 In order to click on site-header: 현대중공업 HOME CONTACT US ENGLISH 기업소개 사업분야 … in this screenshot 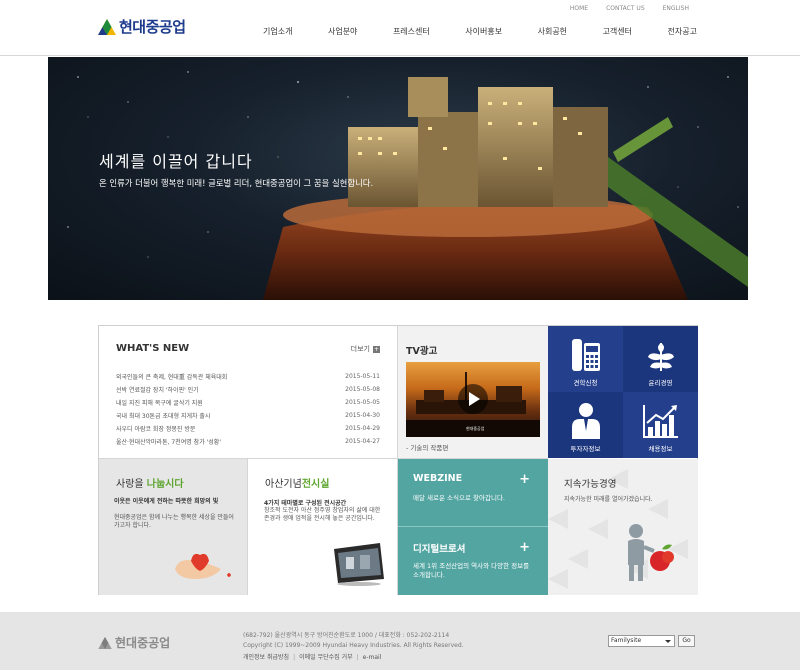, I will do `click(400, 28)`.